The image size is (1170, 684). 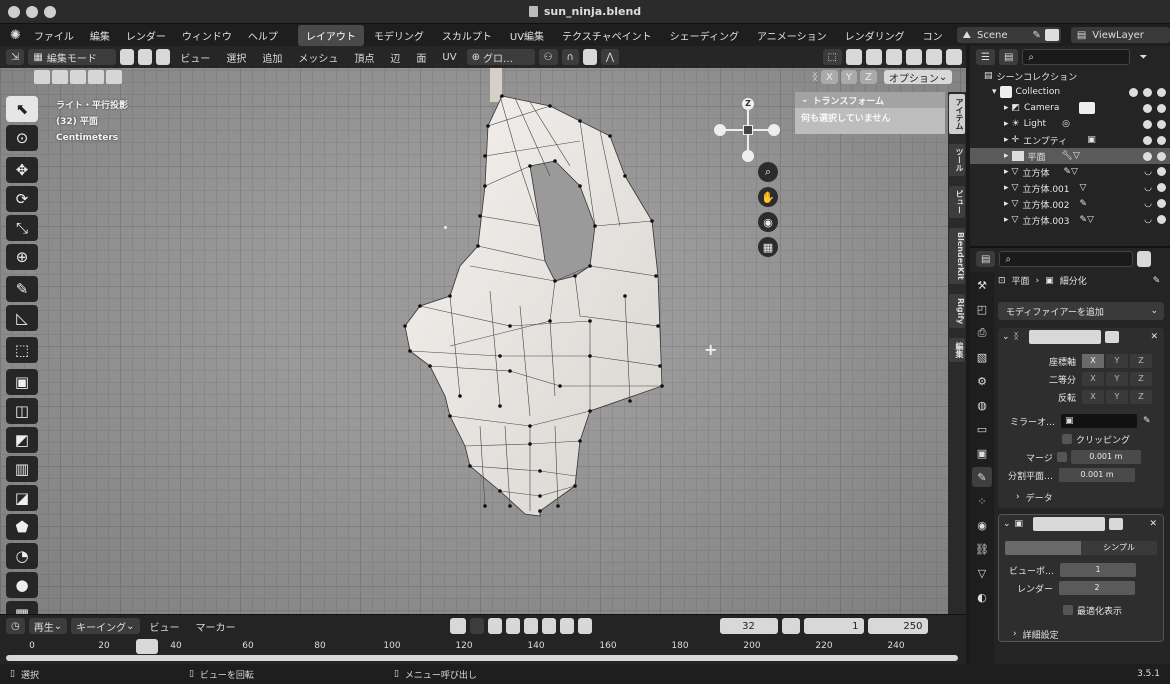 I want to click on jump-end-button, so click(x=584, y=626).